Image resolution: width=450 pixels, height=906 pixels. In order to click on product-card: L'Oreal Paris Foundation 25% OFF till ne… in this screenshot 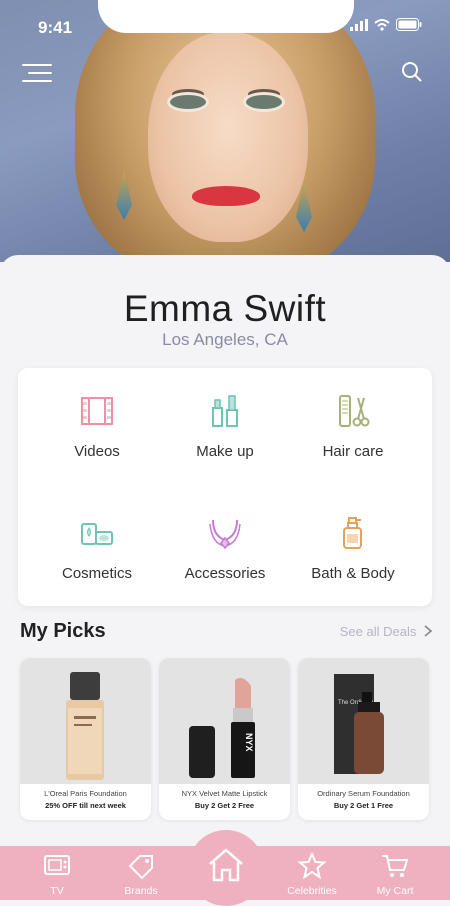, I will do `click(85, 739)`.